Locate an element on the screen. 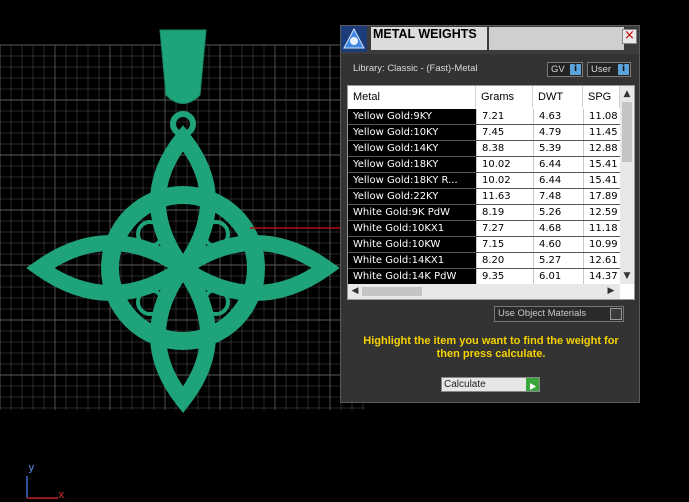  pendant-bail is located at coordinates (183, 66).